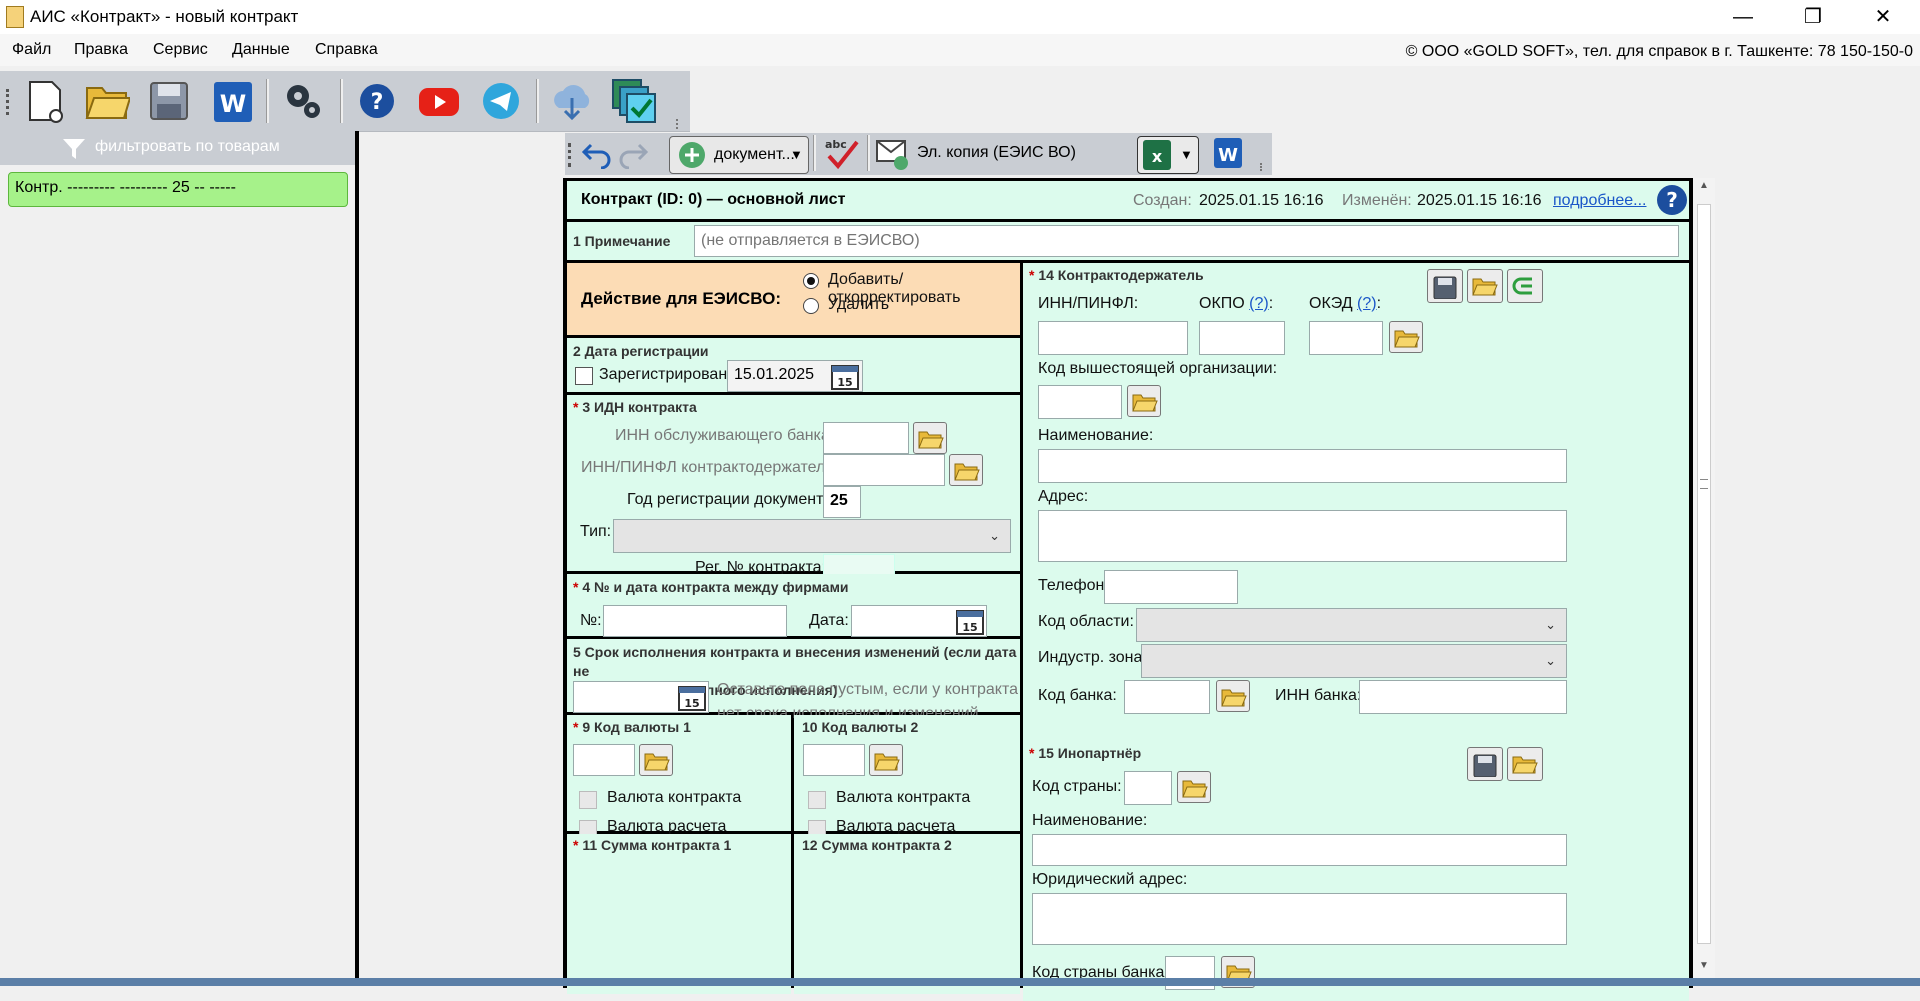 The image size is (1920, 1001). What do you see at coordinates (1743, 17) in the screenshot?
I see `minimize-button: —` at bounding box center [1743, 17].